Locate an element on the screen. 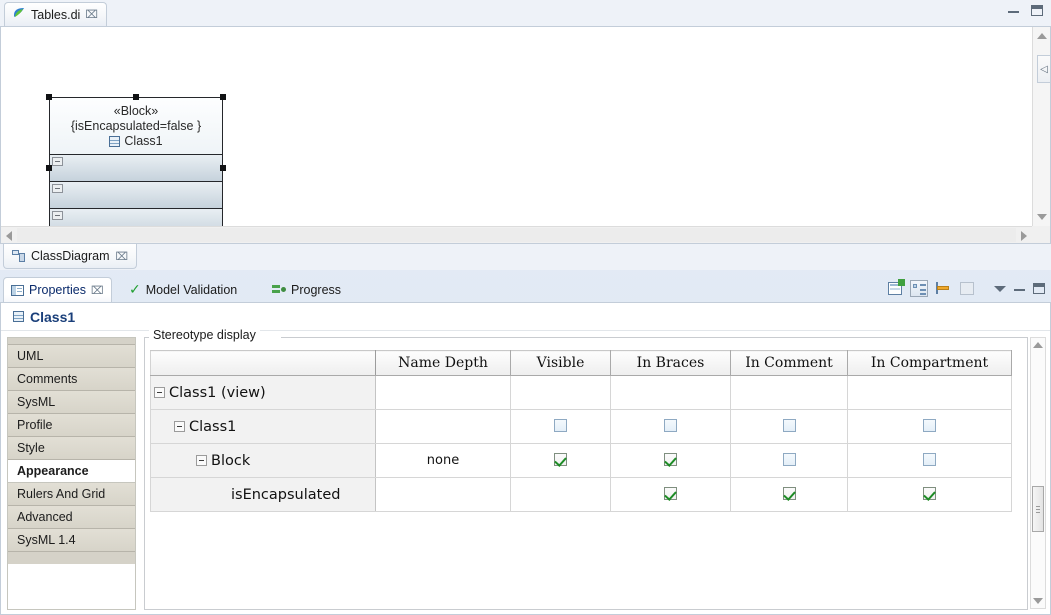 This screenshot has width=1051, height=615. selection-handle-nw is located at coordinates (49, 97).